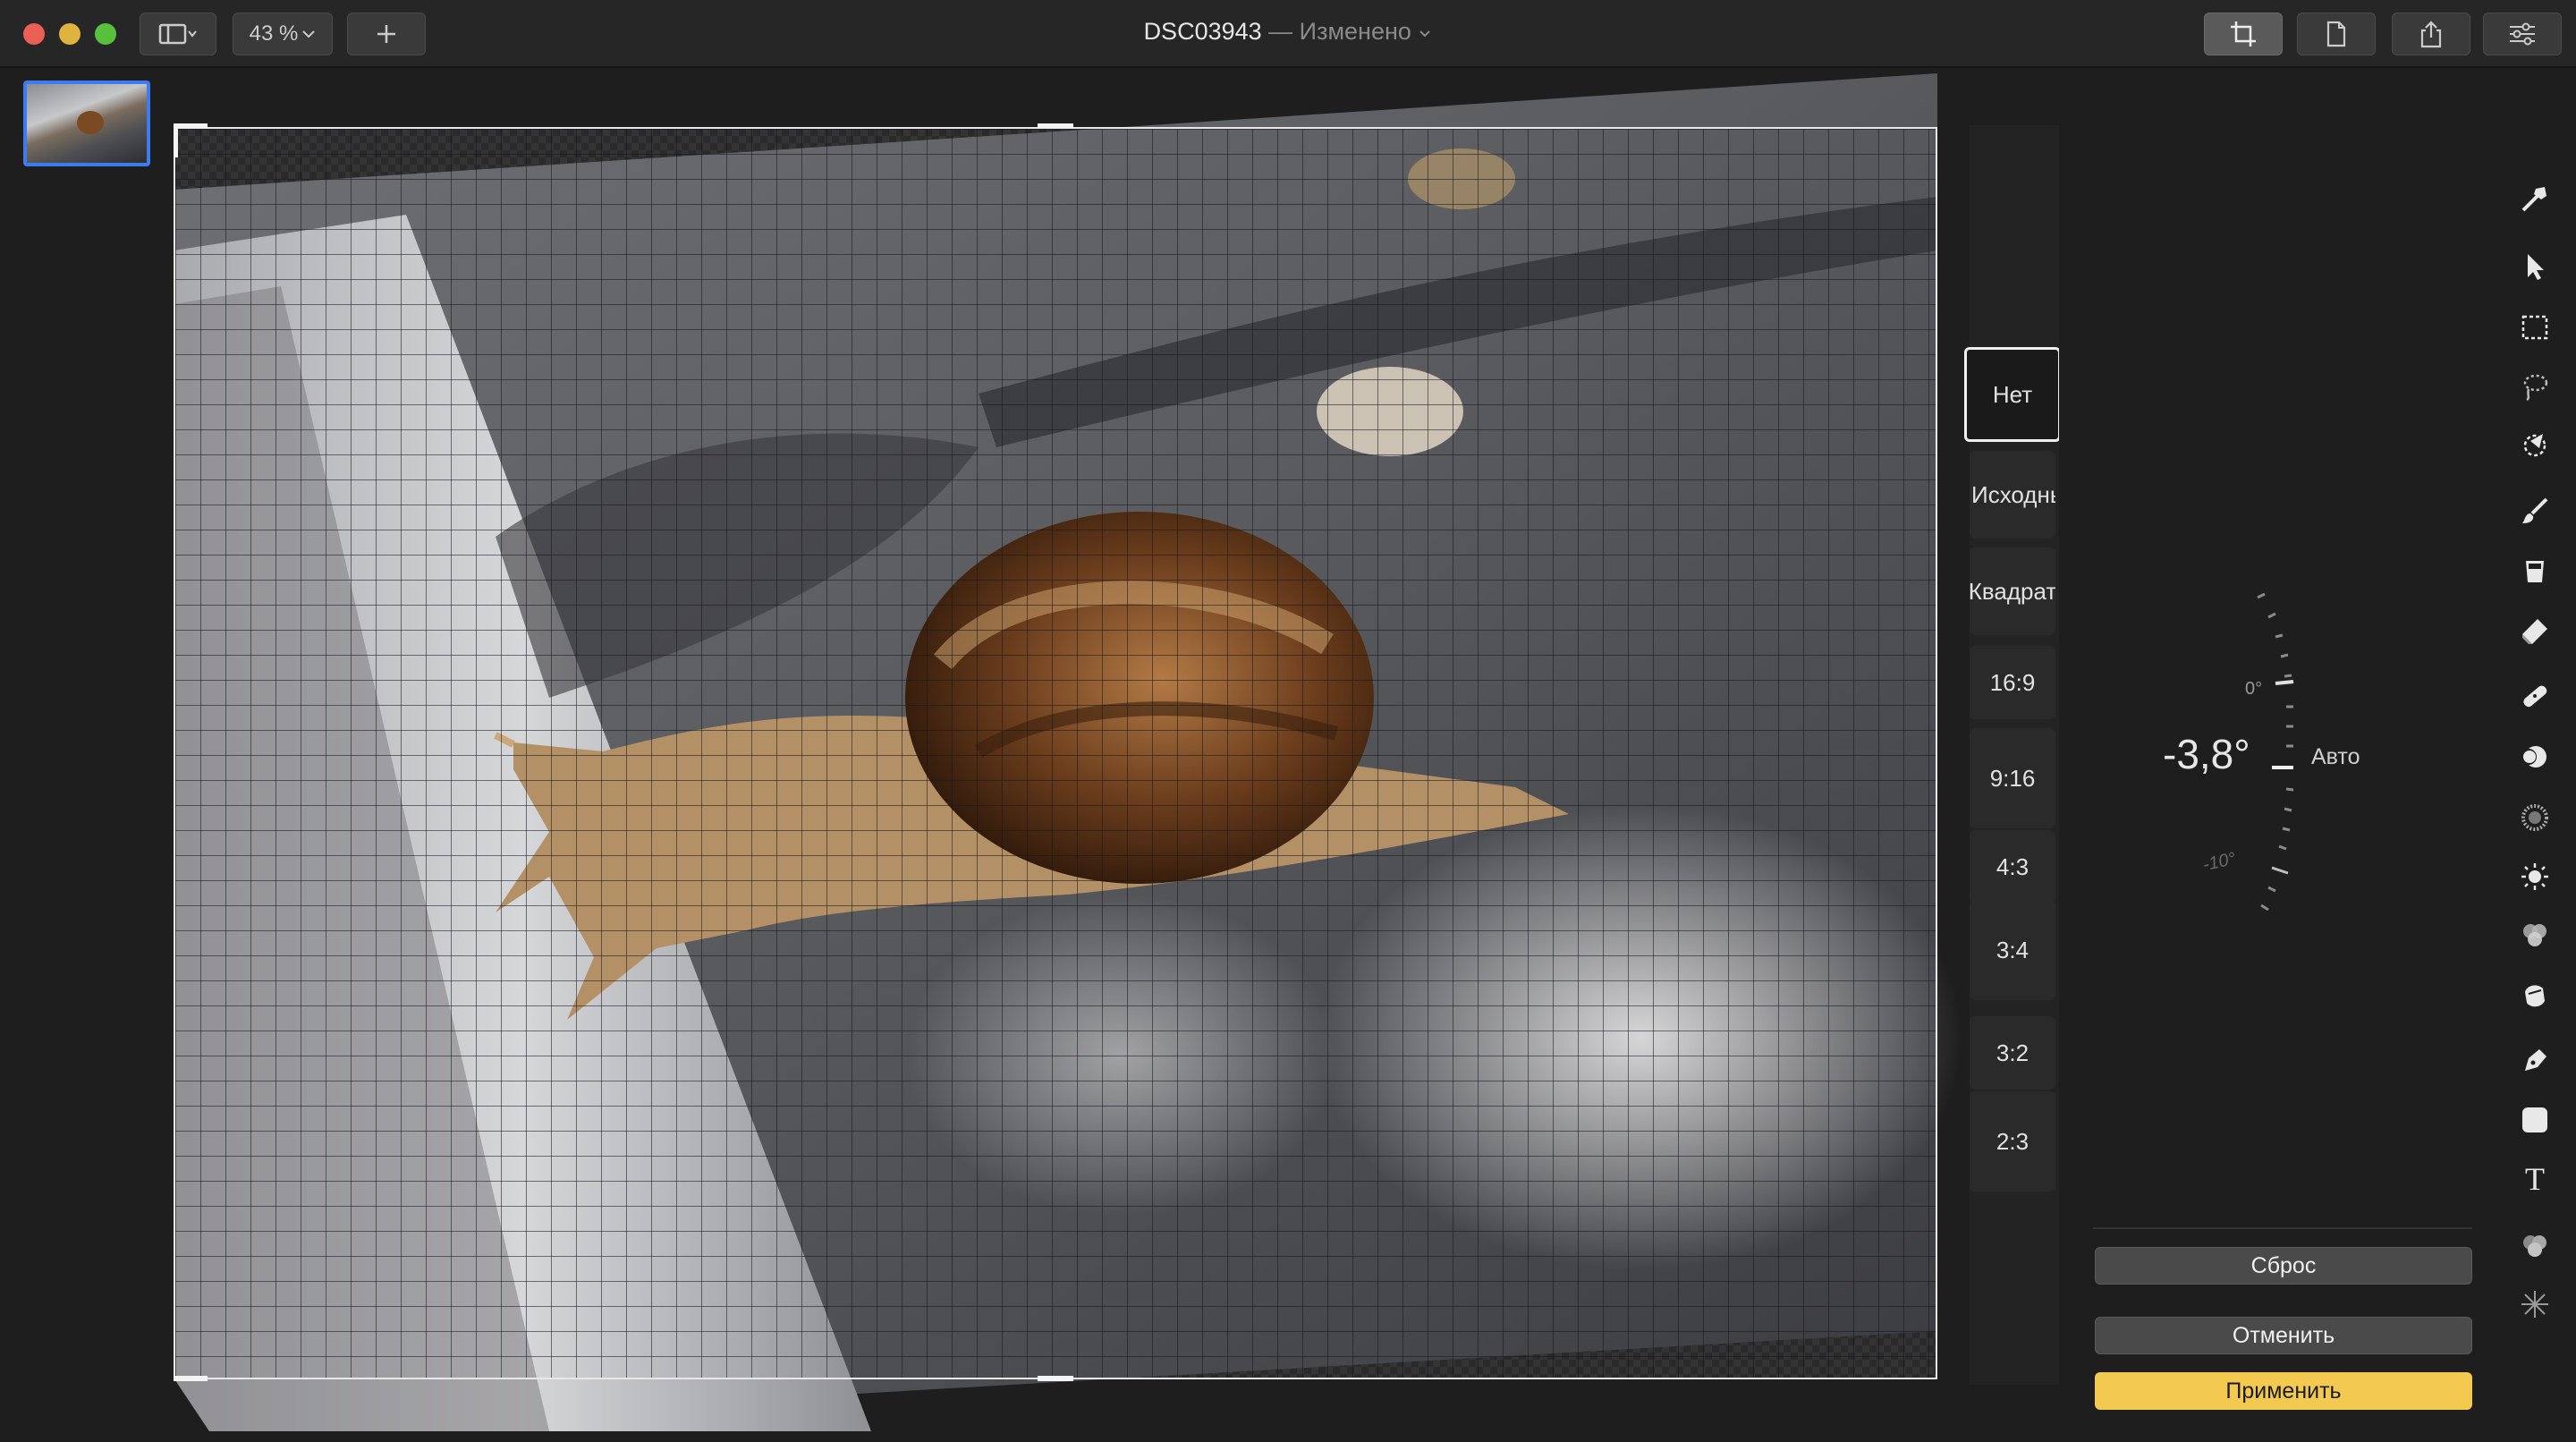 This screenshot has height=1442, width=2576. Describe the element at coordinates (2012, 866) in the screenshot. I see `aspect-ratio-4-3: 4:3` at that location.